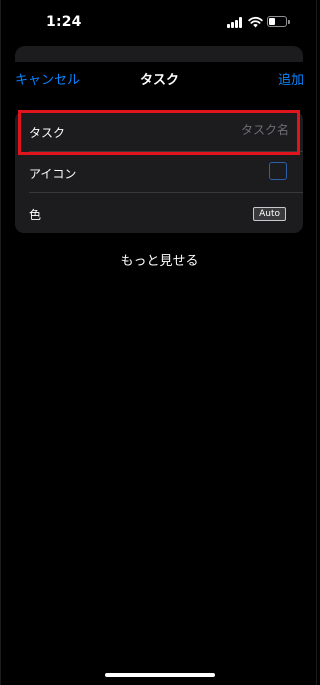  I want to click on status-time: 1:24, so click(64, 22).